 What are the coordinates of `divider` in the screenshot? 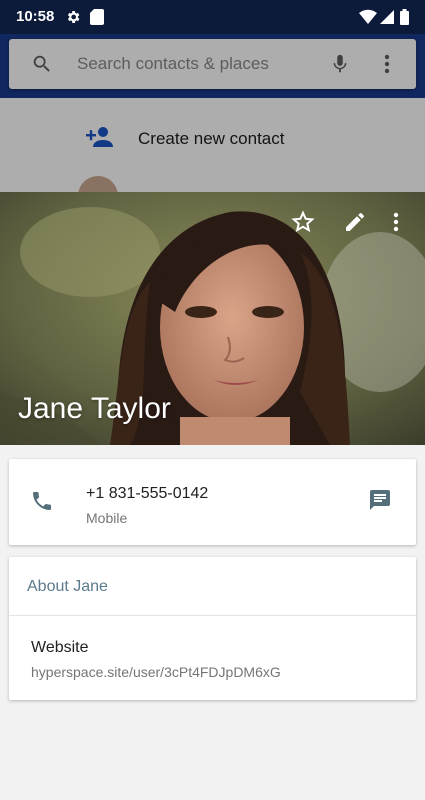 It's located at (212, 615).